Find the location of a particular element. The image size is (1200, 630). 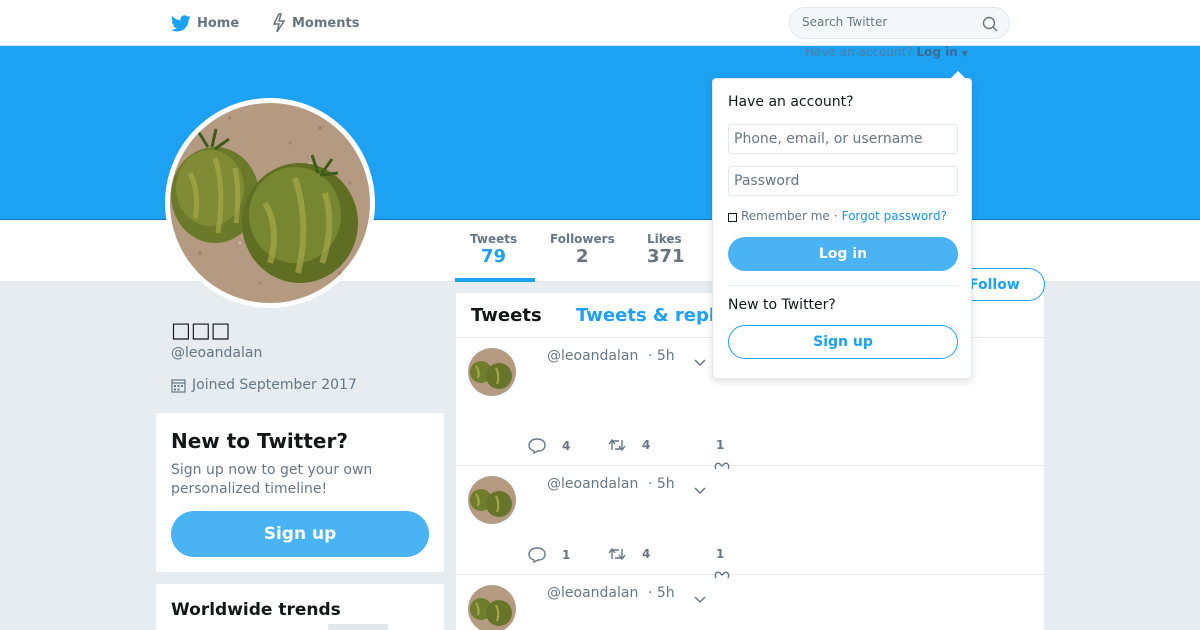

login-dropdown-toggle: Log in is located at coordinates (936, 52).